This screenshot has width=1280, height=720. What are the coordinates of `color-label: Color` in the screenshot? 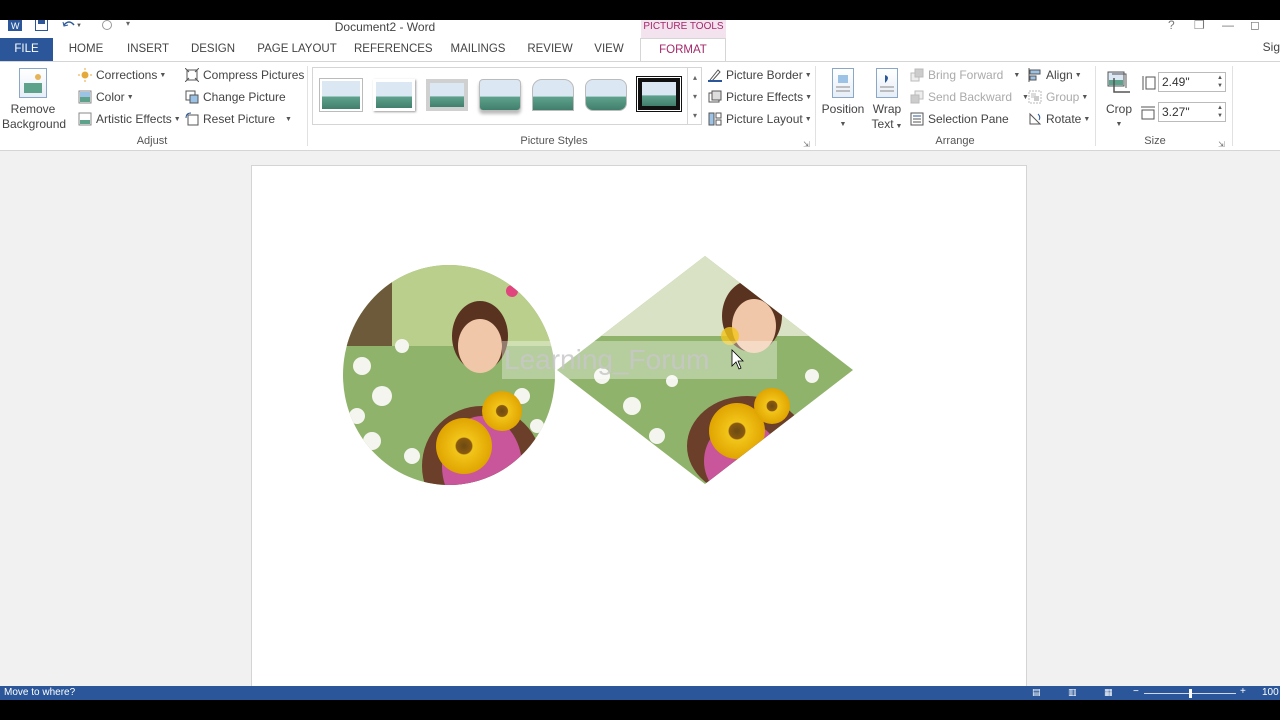 It's located at (110, 97).